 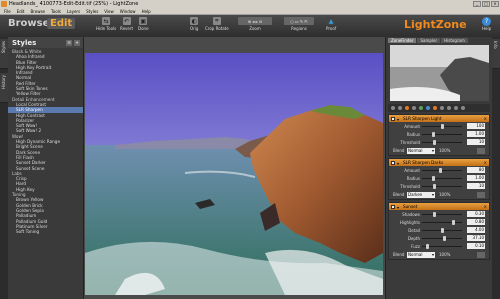 What do you see at coordinates (37, 11) in the screenshot?
I see `menu-browse: Browse` at bounding box center [37, 11].